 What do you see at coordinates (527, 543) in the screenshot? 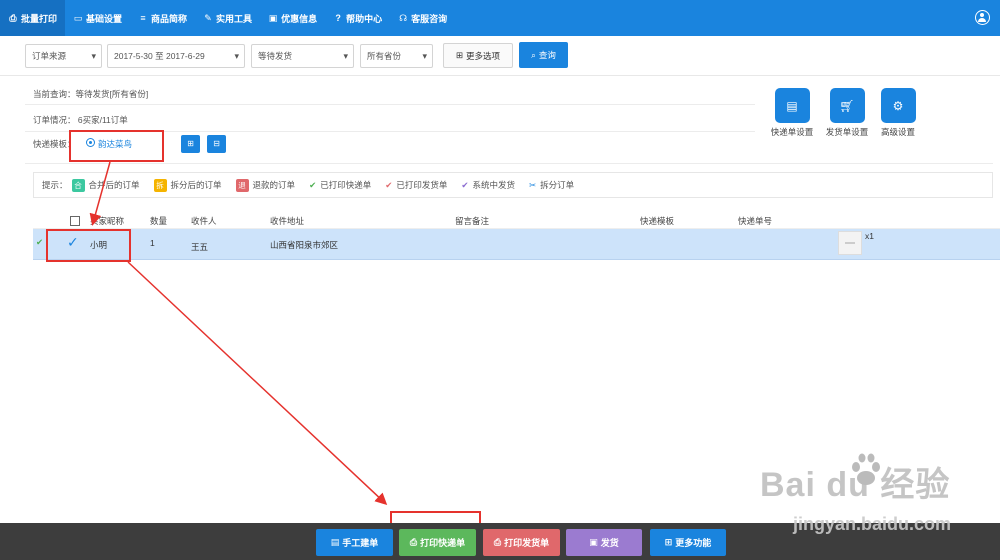
I see `print-shipping-note-label: 打印发货单` at bounding box center [527, 543].